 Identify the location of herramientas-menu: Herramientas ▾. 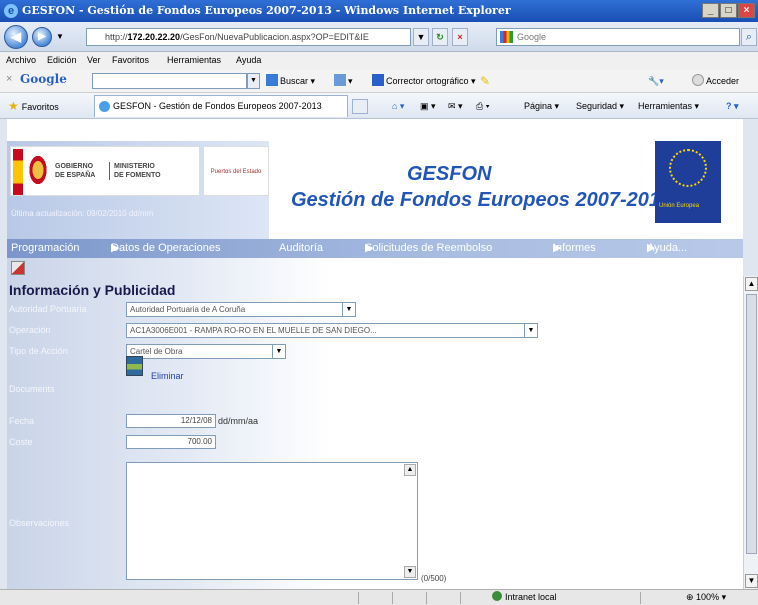
(668, 106).